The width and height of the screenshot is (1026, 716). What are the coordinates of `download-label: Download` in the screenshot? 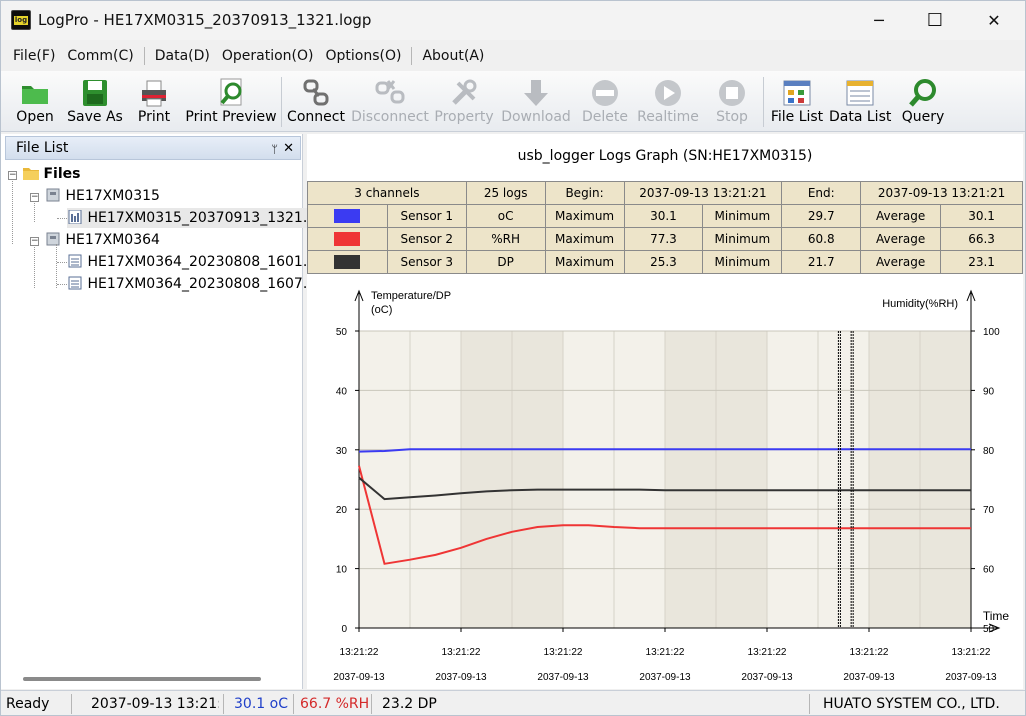 It's located at (536, 117).